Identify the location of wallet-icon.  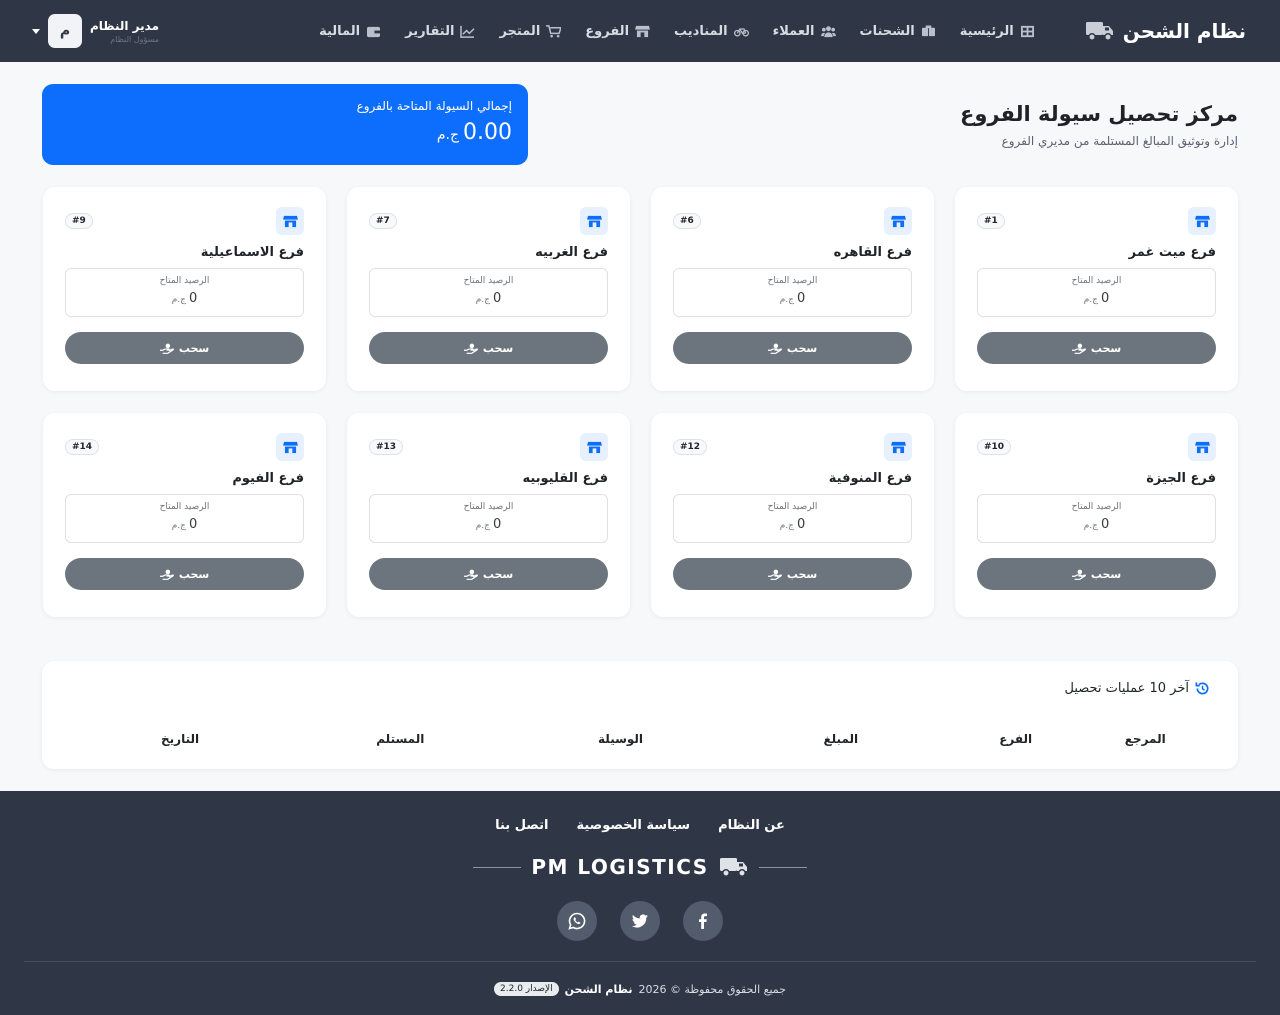
(374, 31).